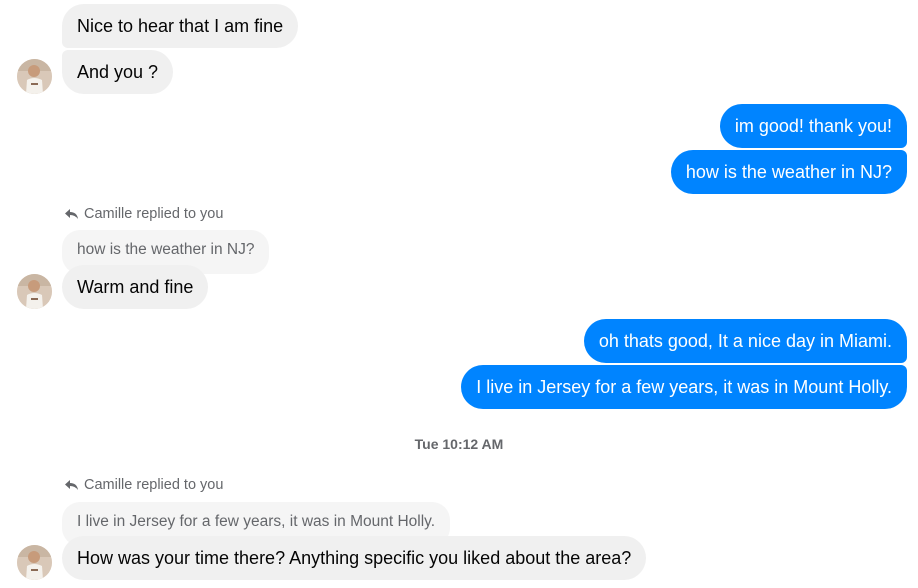 The image size is (918, 588). Describe the element at coordinates (180, 26) in the screenshot. I see `message-bubble-incoming: Nice to hear that I am fine` at that location.